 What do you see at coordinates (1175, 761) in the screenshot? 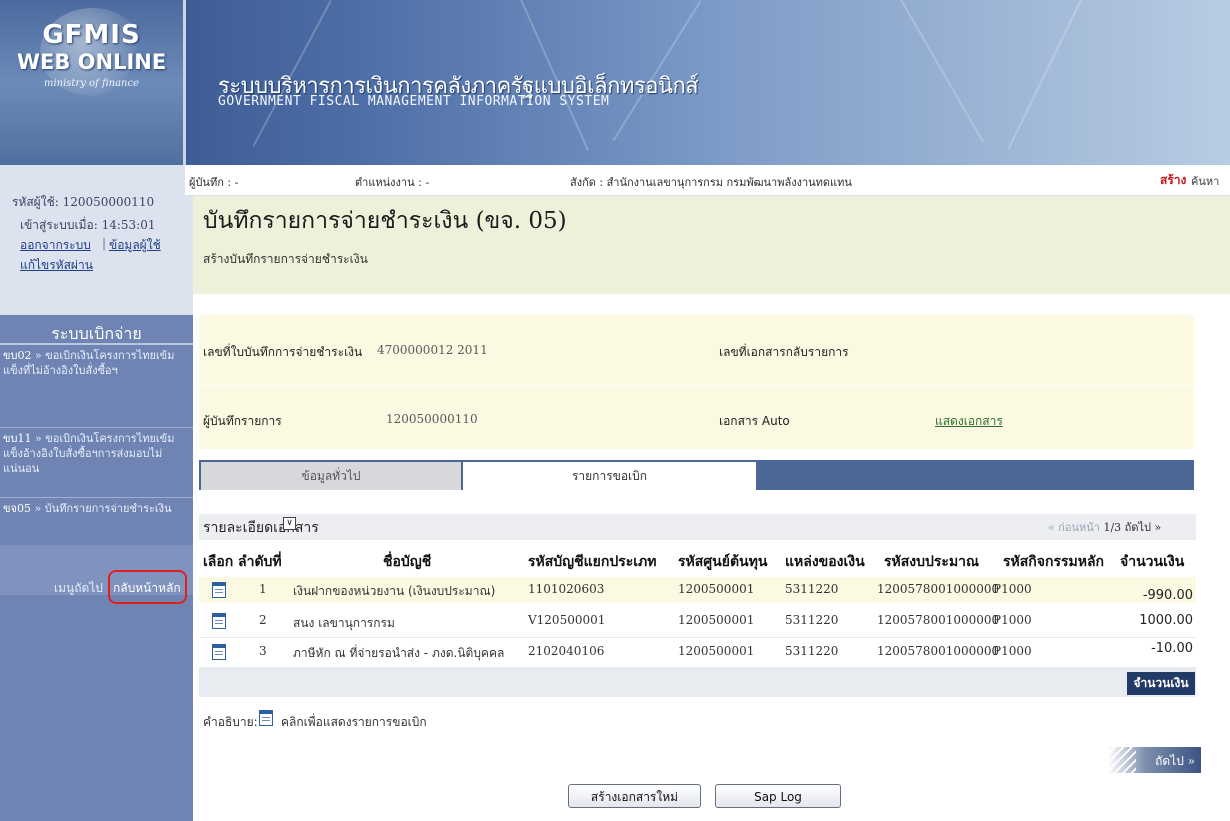
I see `next-button-label: ถัดไป »` at bounding box center [1175, 761].